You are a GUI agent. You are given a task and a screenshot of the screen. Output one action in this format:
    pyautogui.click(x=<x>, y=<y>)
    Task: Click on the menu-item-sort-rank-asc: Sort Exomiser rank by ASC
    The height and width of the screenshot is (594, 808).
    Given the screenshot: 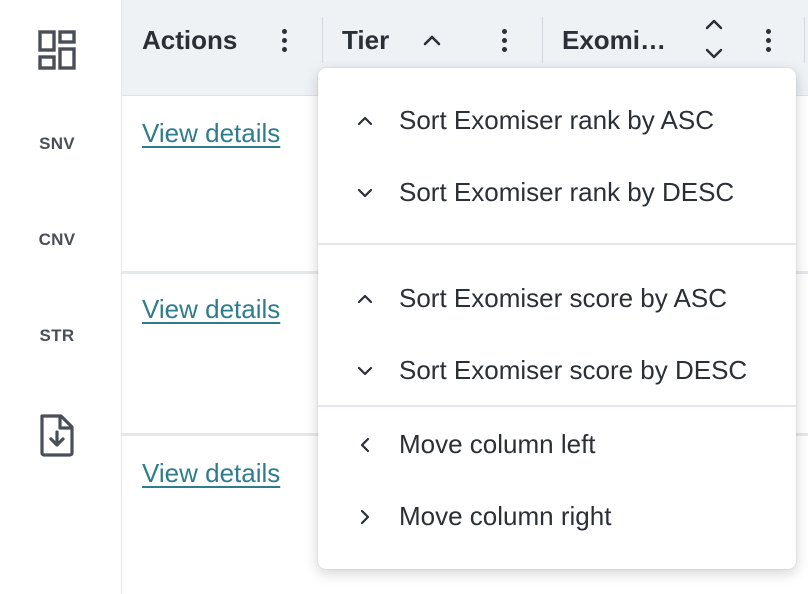 What is the action you would take?
    pyautogui.click(x=557, y=120)
    